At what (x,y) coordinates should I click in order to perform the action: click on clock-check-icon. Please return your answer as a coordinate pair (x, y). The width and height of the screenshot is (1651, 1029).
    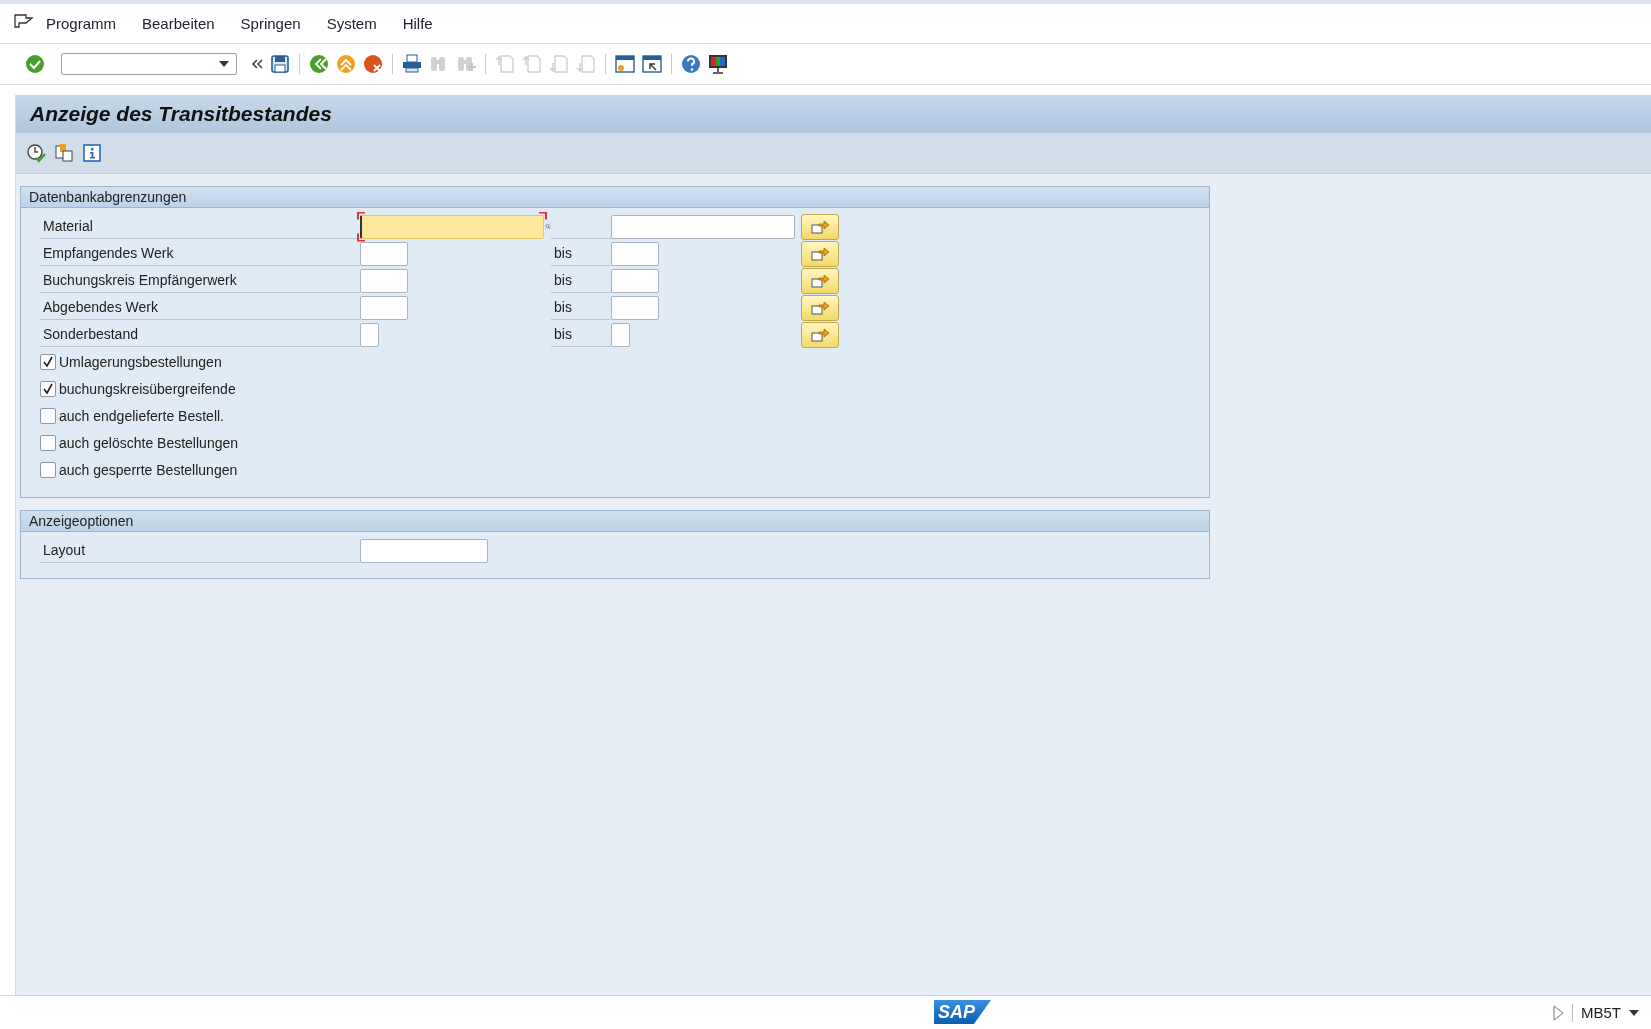
    Looking at the image, I should click on (36, 153).